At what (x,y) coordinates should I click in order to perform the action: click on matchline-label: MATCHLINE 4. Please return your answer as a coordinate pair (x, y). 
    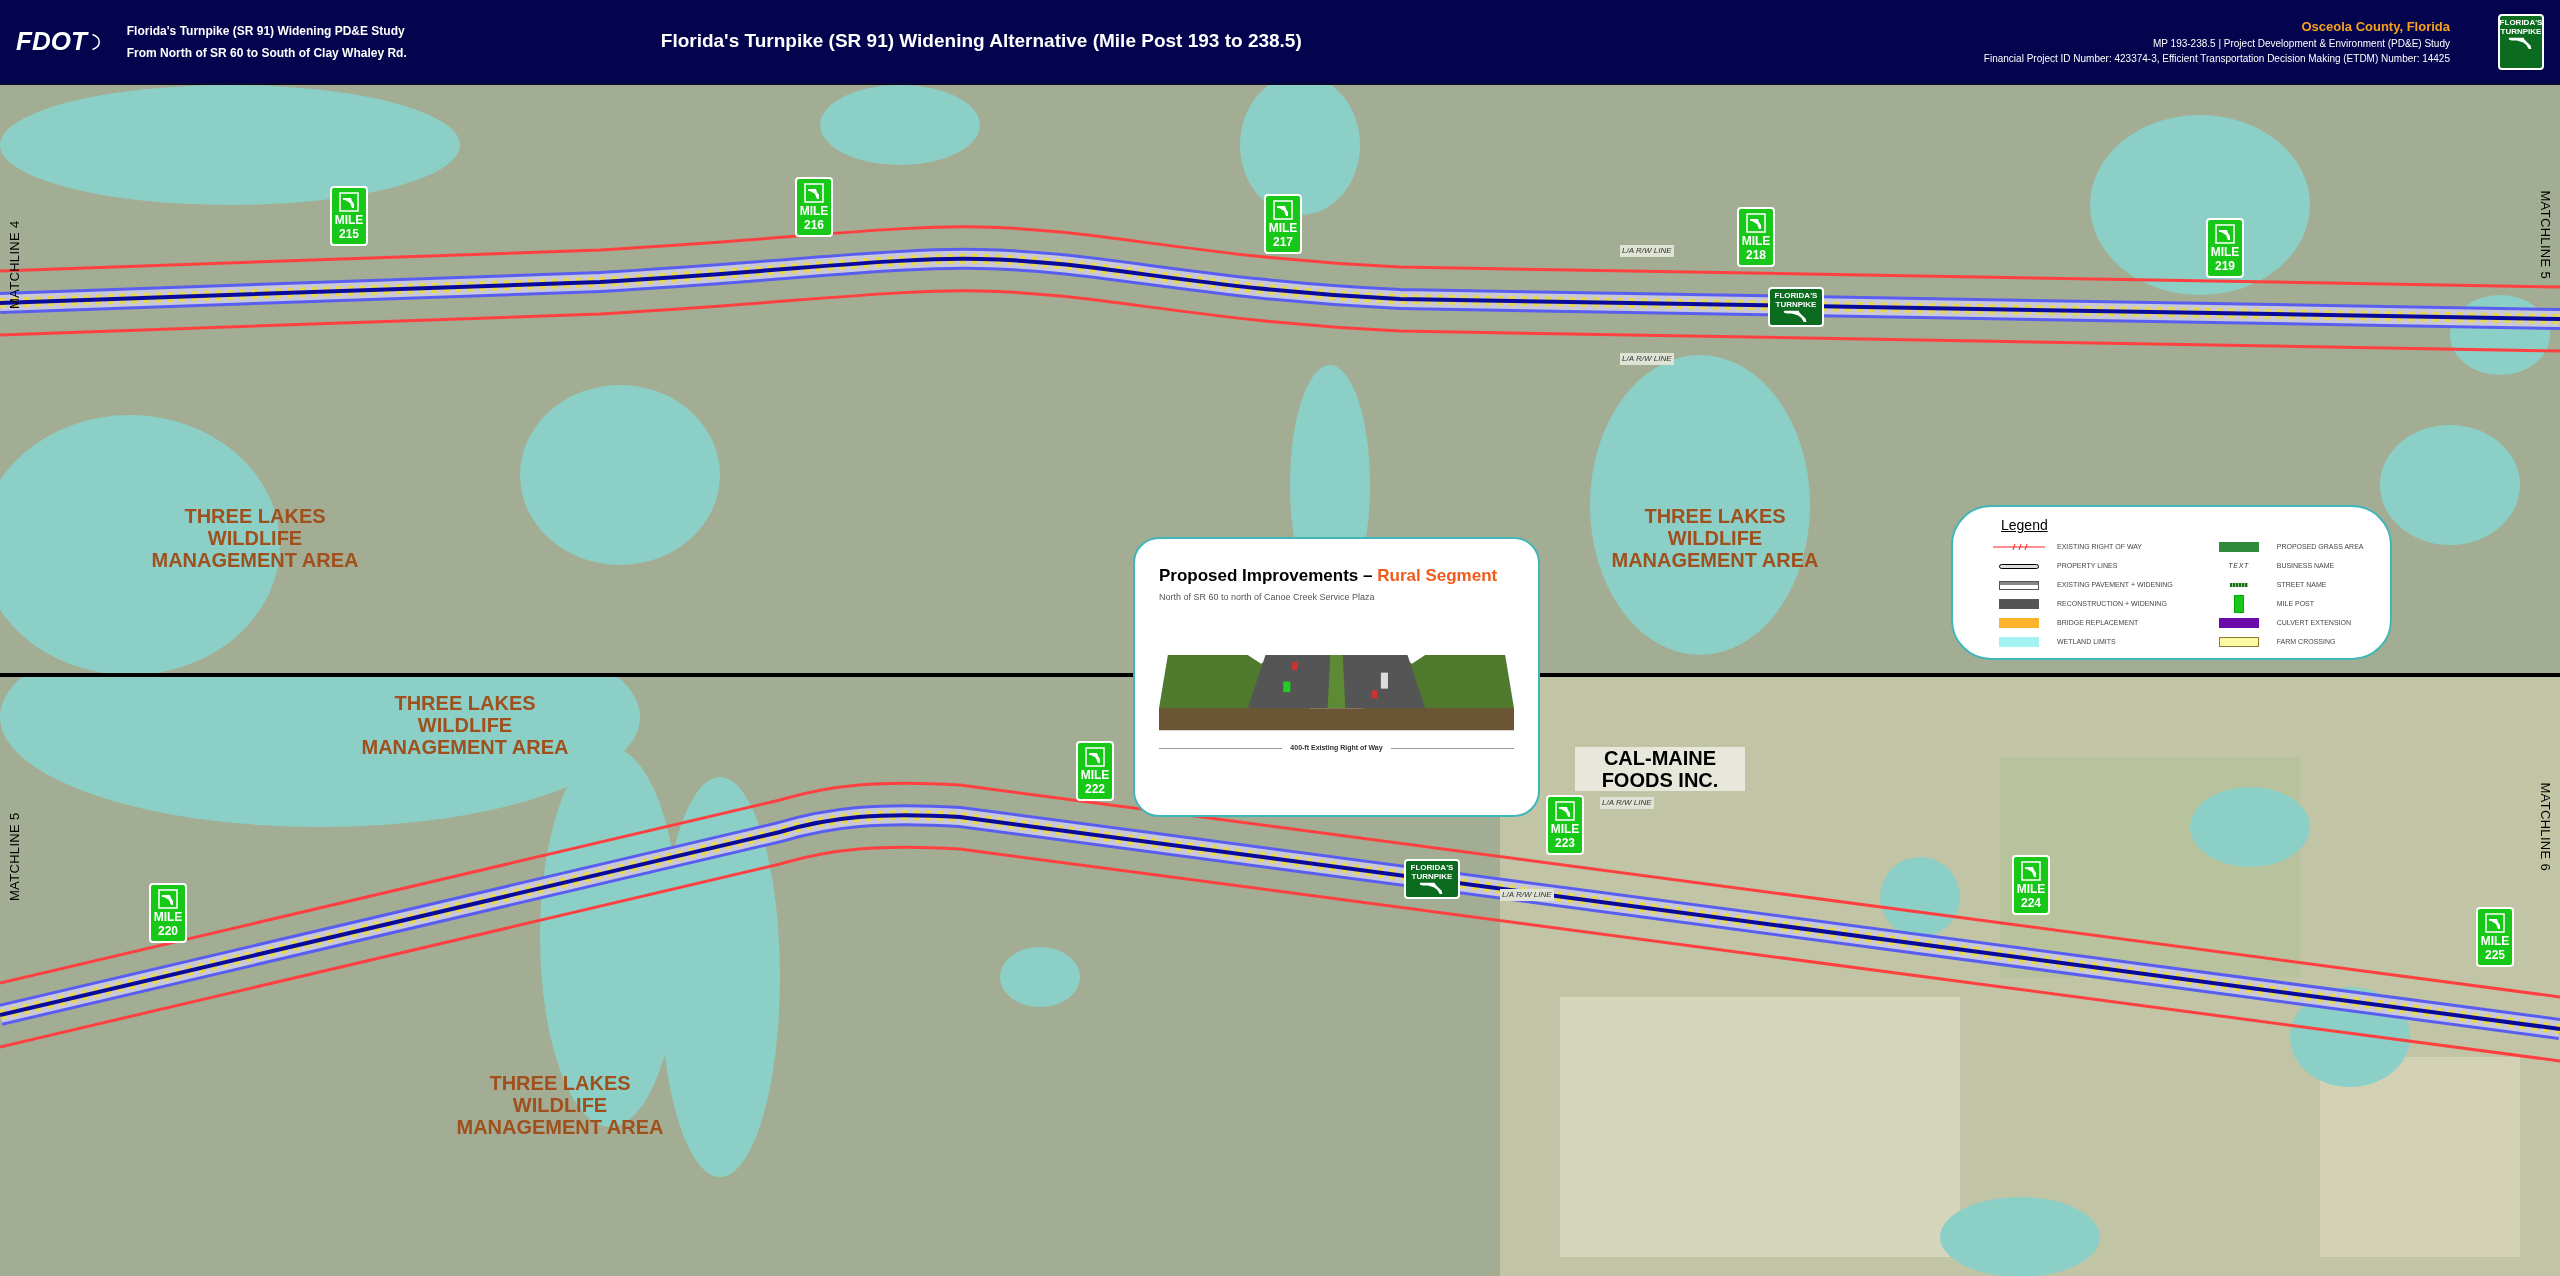
    Looking at the image, I should click on (14, 265).